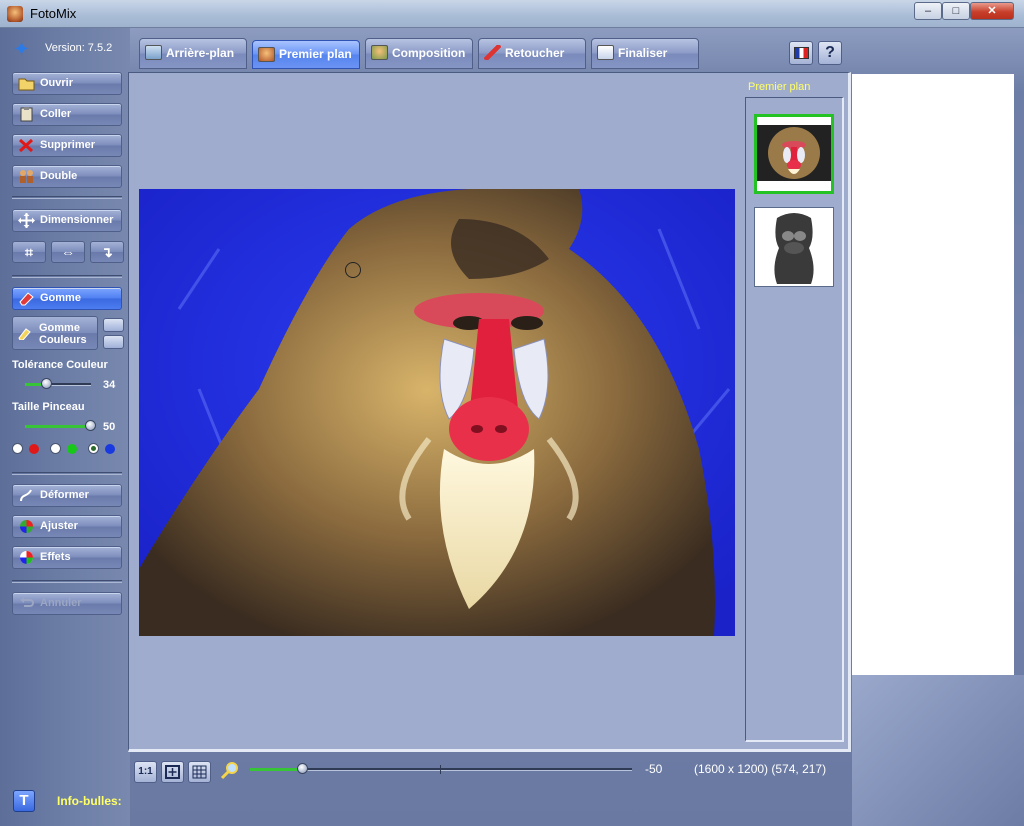  I want to click on crop-button: ⌗, so click(29, 252).